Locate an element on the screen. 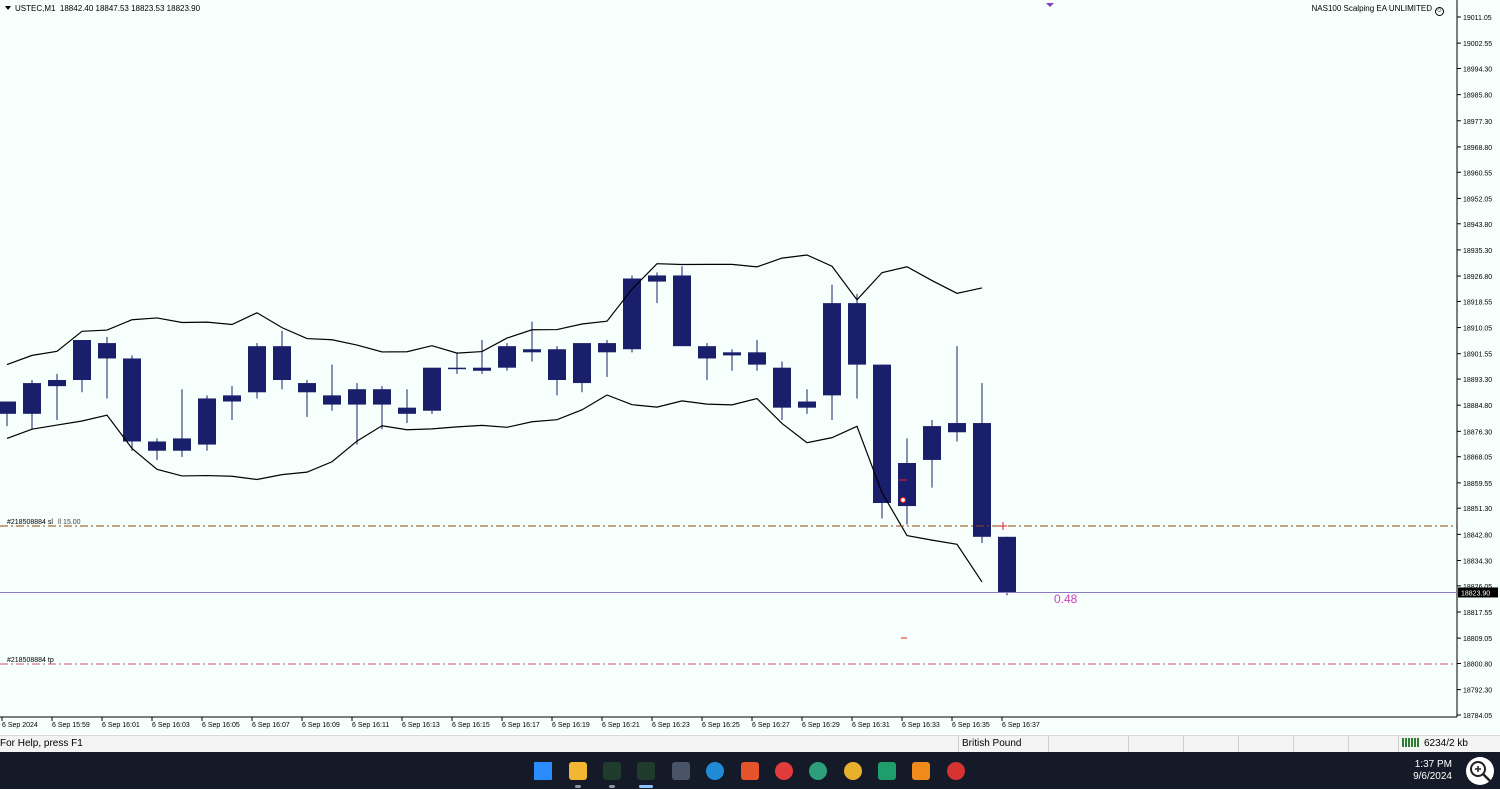 The image size is (1500, 790). chart-app-icon is located at coordinates (887, 771).